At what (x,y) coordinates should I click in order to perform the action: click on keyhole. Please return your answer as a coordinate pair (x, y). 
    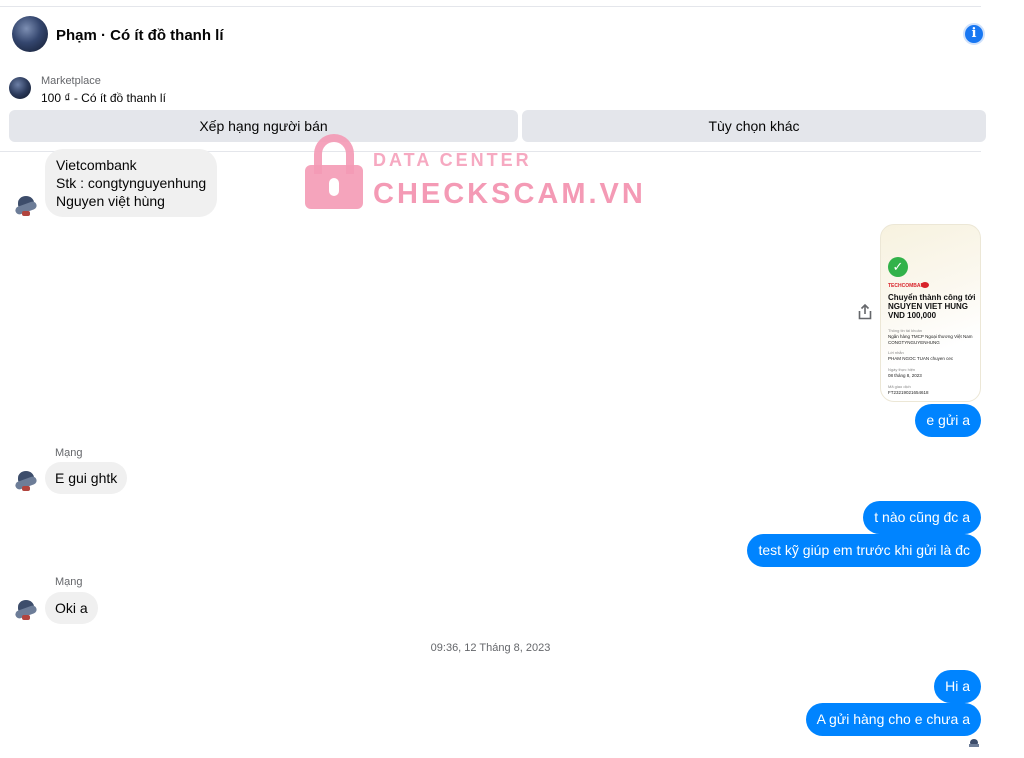
    Looking at the image, I should click on (334, 187).